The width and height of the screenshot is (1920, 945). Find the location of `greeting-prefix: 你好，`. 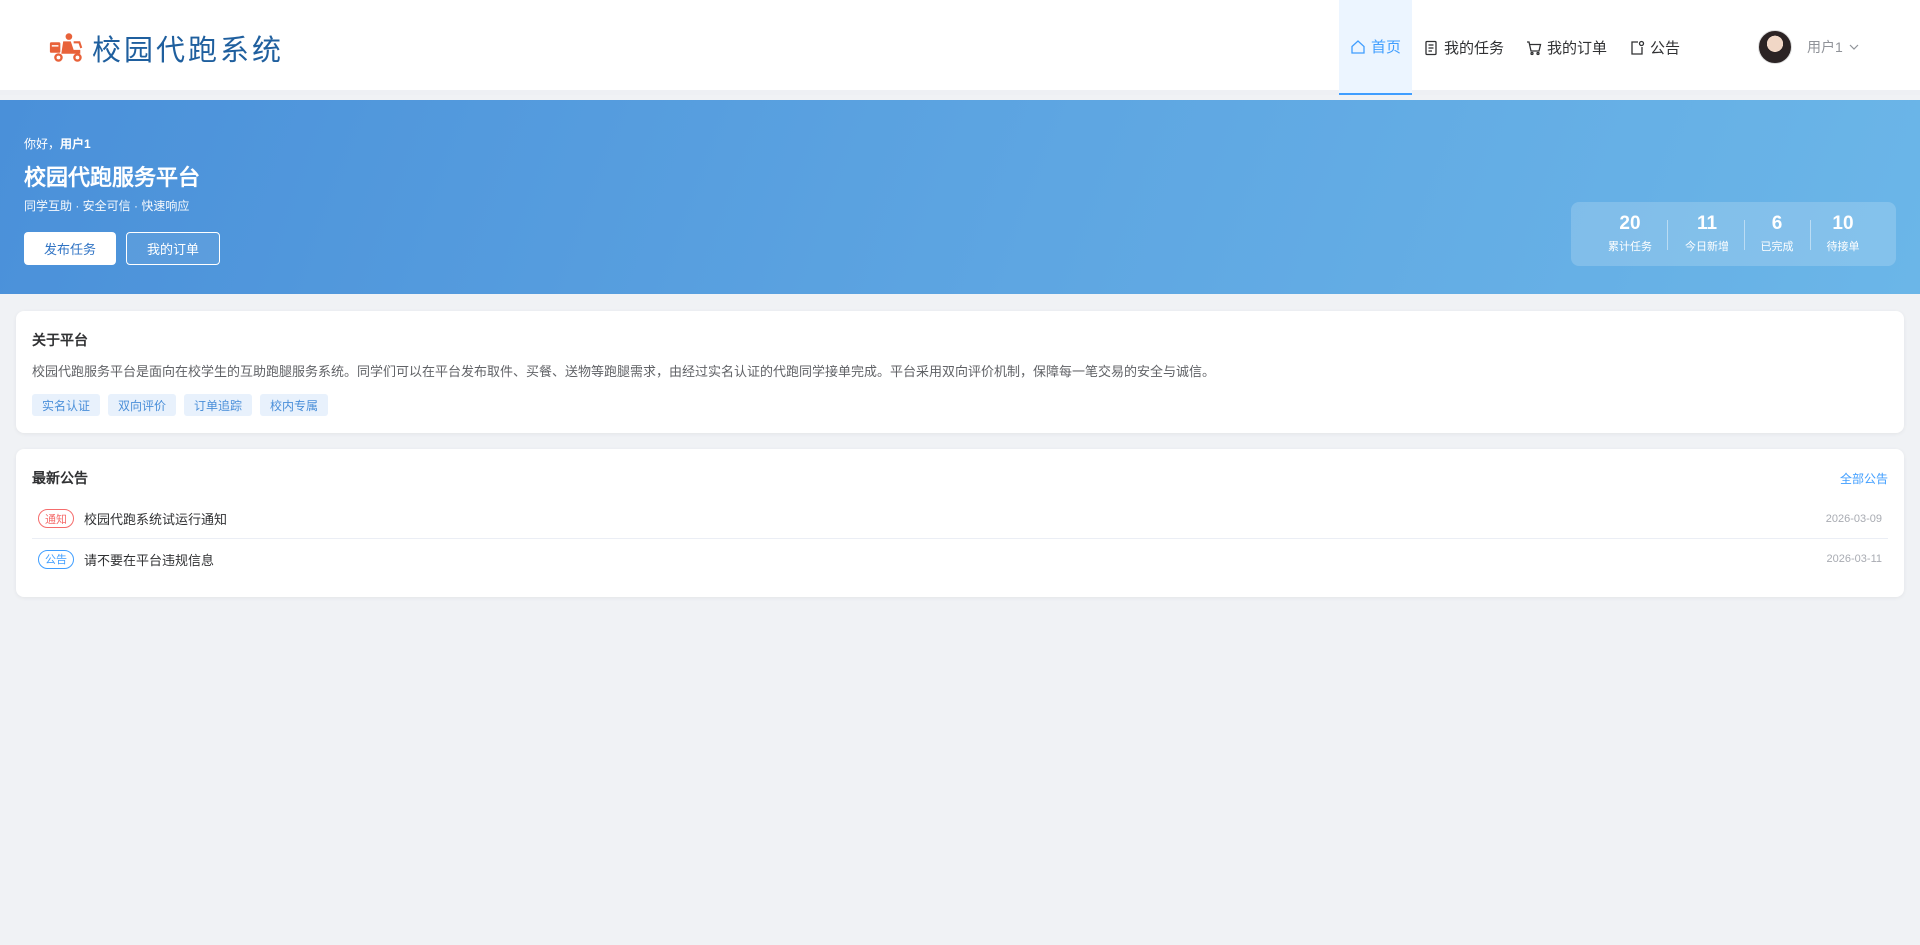

greeting-prefix: 你好， is located at coordinates (42, 144).